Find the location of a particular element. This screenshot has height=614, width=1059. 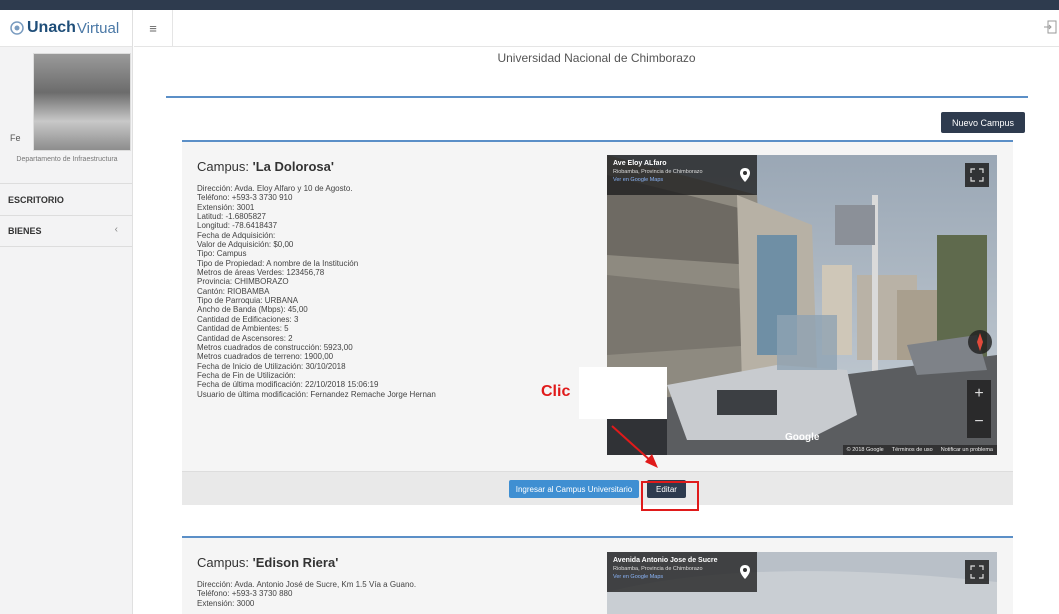

detail-line: Metros de áreas Verdes: 123456,78 is located at coordinates (261, 273).